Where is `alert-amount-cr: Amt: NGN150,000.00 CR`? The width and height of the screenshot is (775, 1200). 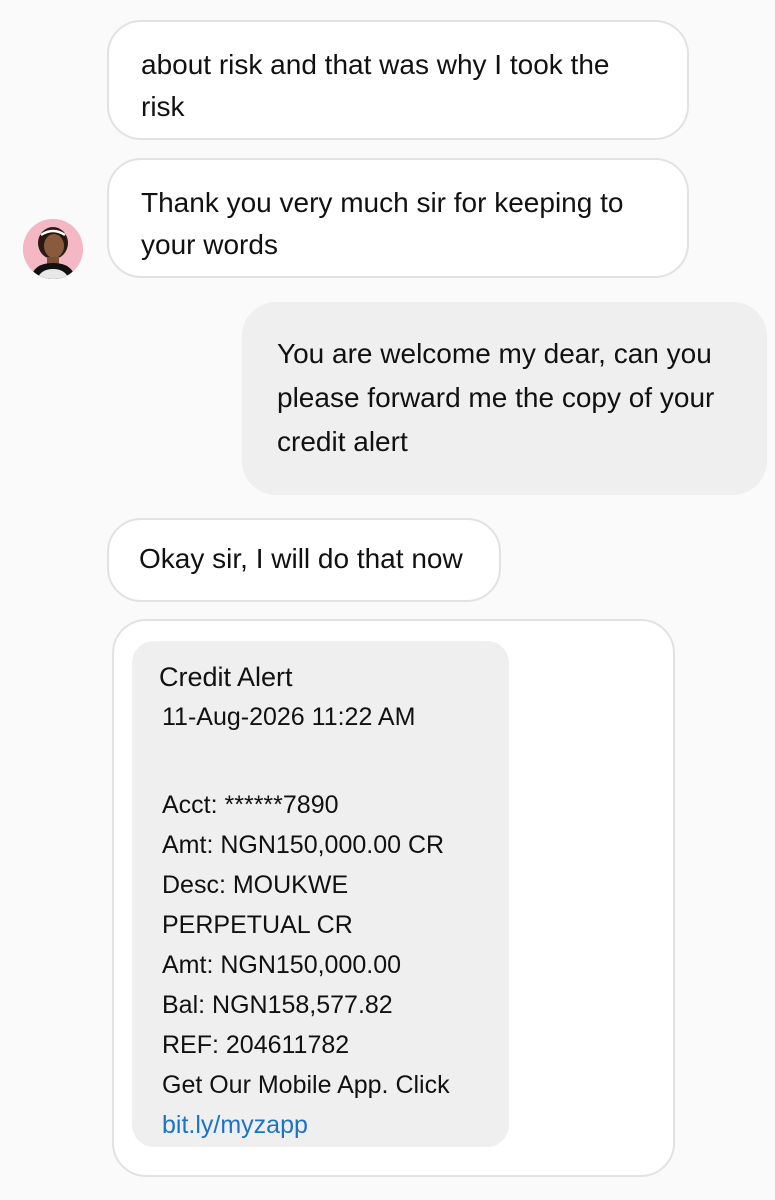 alert-amount-cr: Amt: NGN150,000.00 CR is located at coordinates (303, 845).